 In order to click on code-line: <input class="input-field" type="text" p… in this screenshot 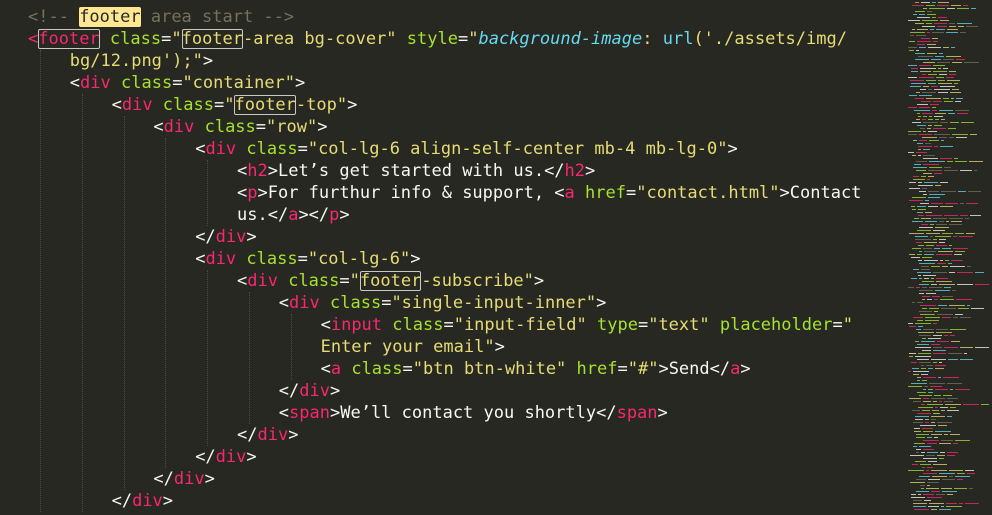, I will do `click(587, 325)`.